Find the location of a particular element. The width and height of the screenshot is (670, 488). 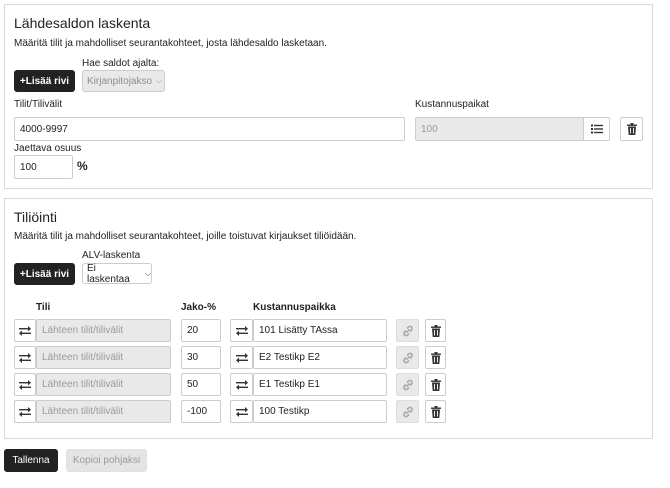

row-3-cost-center-input: E1 Testikp E1 is located at coordinates (320, 384).